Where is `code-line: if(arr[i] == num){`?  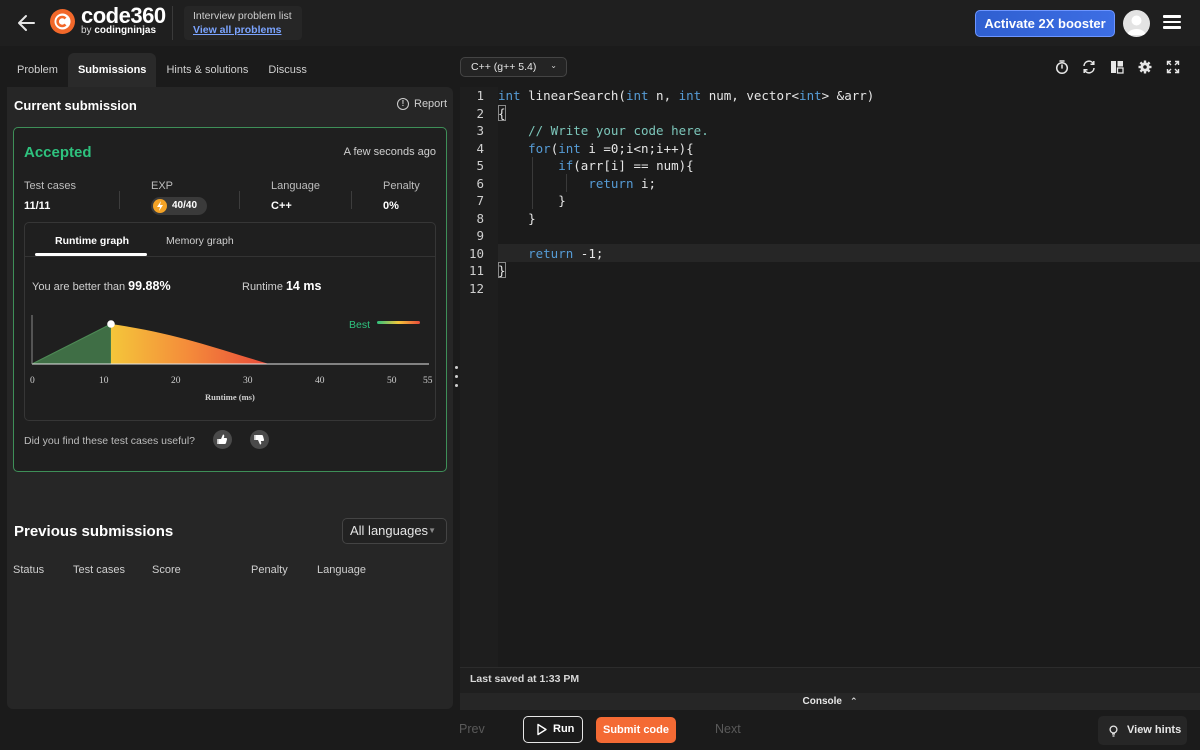 code-line: if(arr[i] == num){ is located at coordinates (596, 166).